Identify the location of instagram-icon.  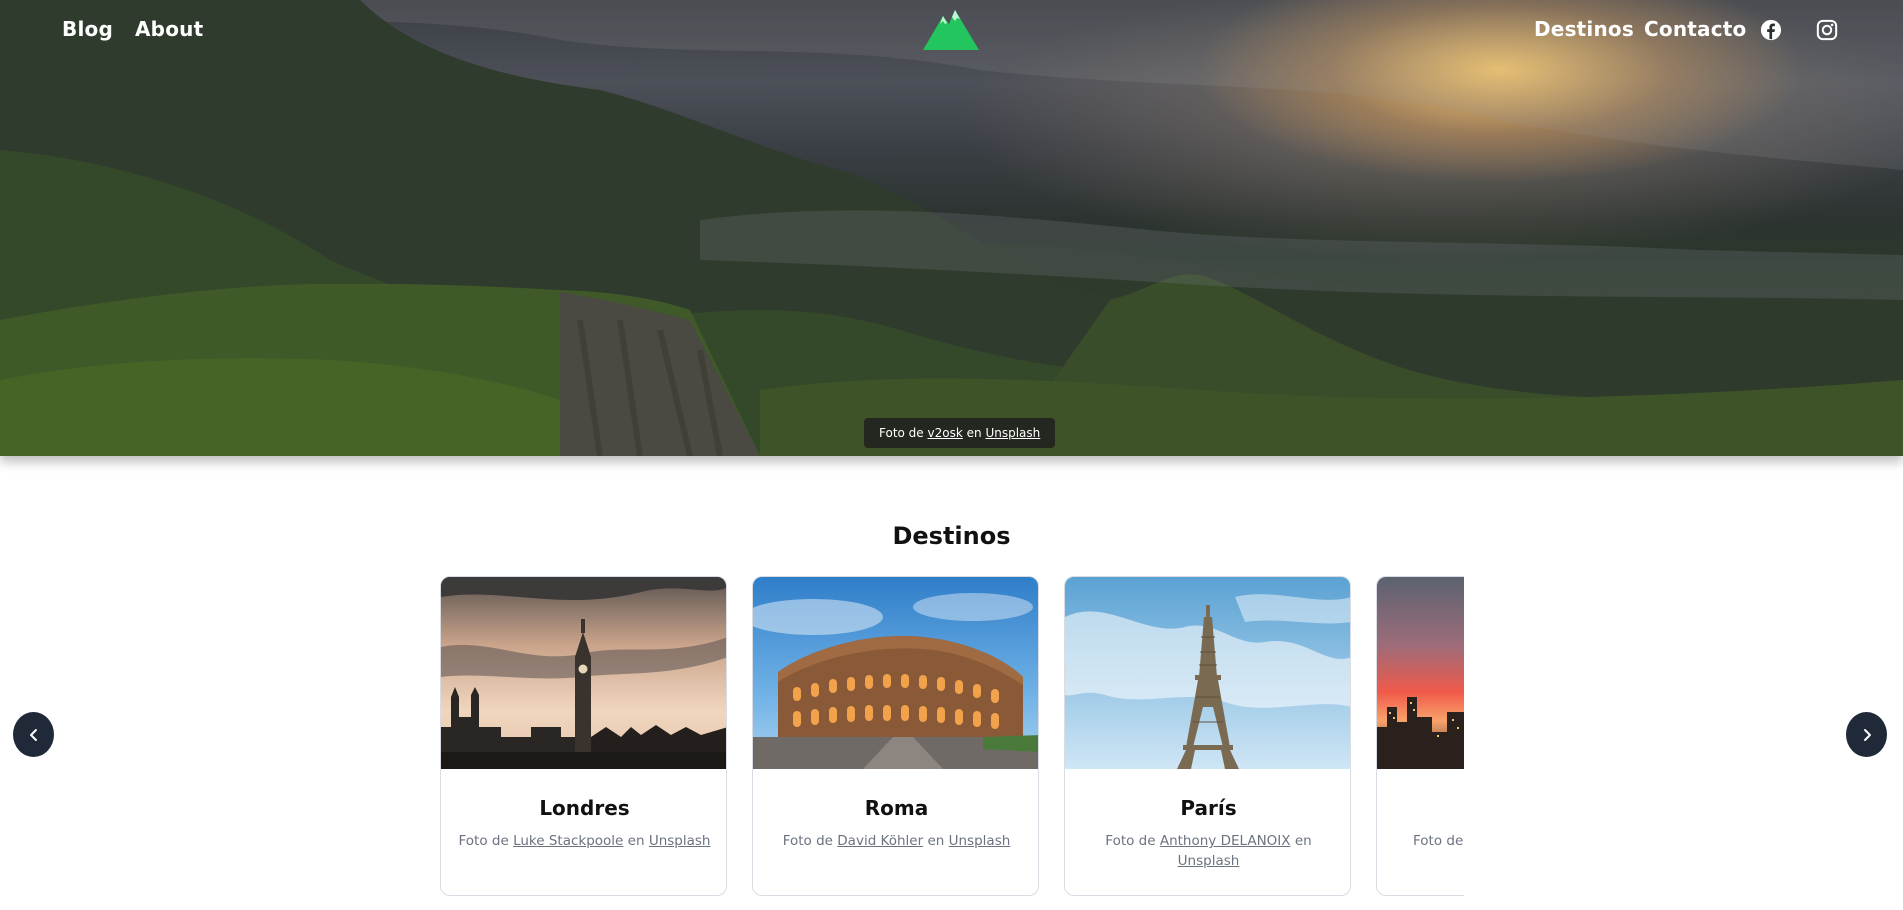
(1827, 30).